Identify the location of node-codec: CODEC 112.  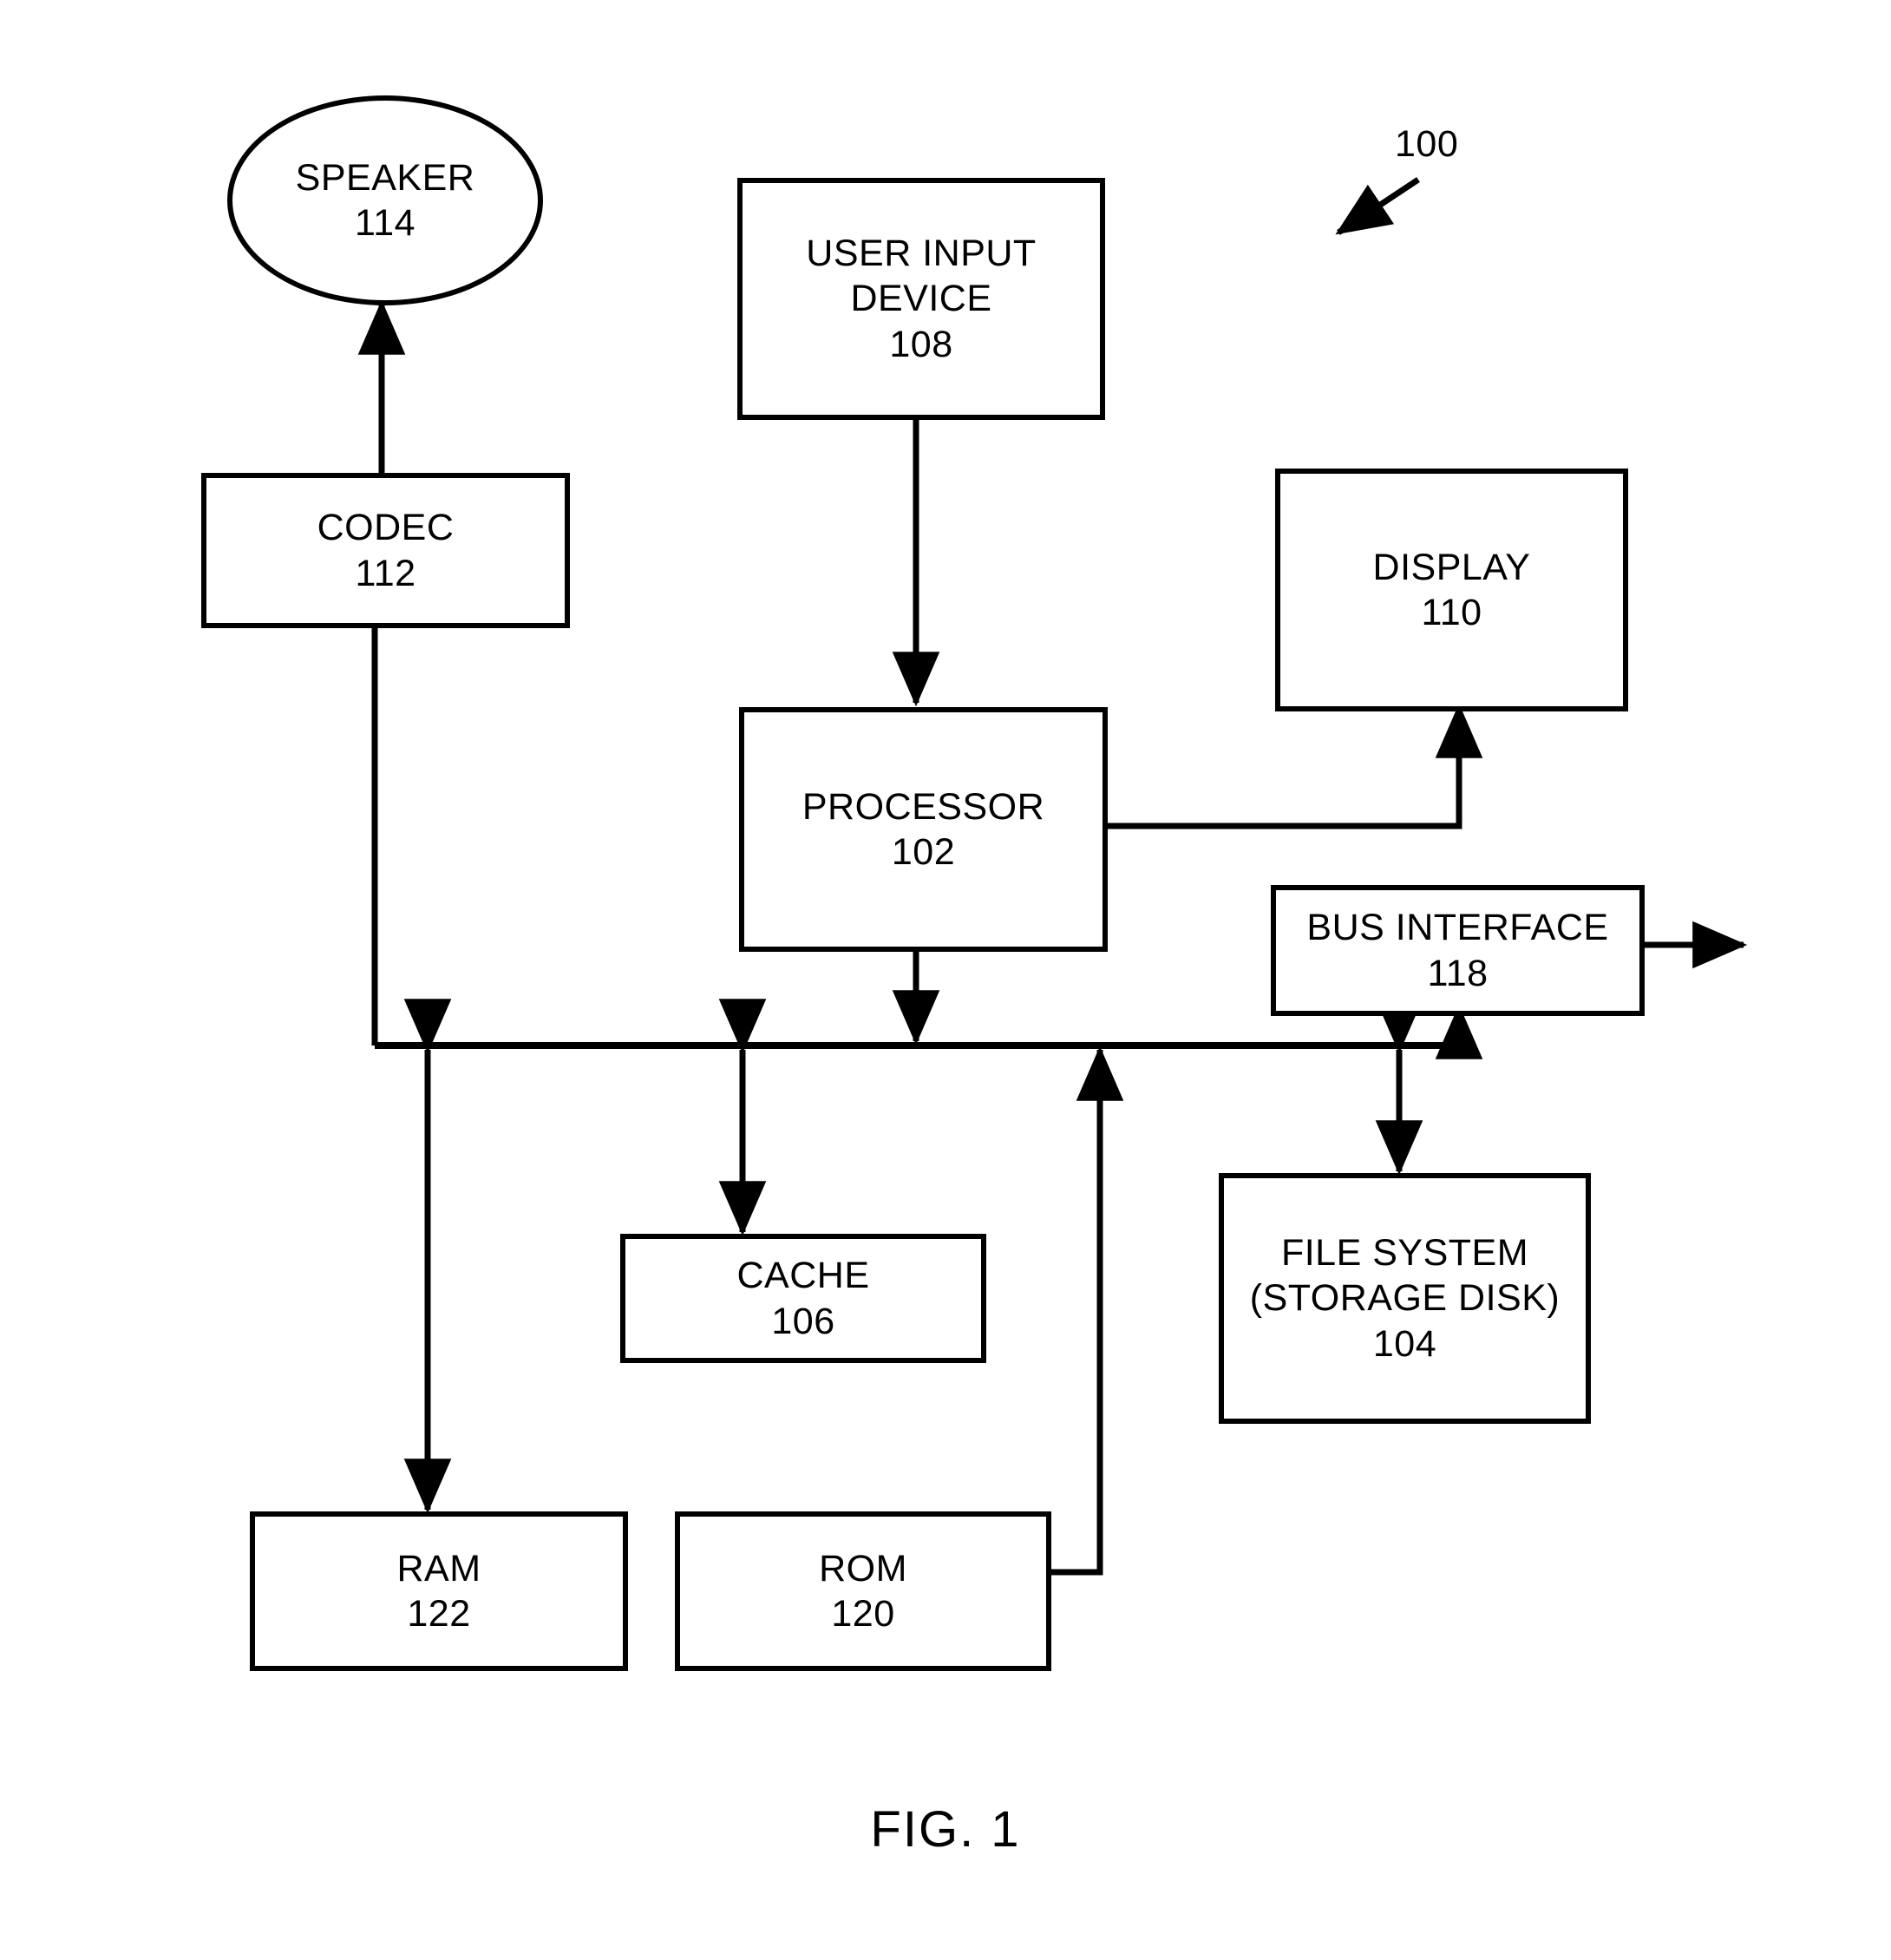
(385, 550).